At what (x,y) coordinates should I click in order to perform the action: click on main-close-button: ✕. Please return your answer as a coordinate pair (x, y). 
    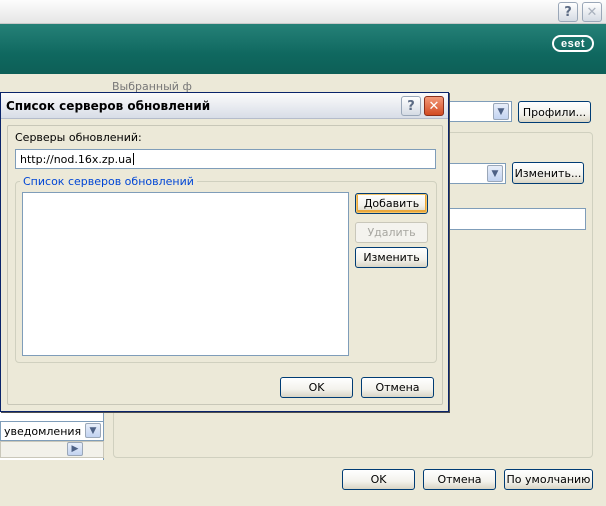
    Looking at the image, I should click on (592, 12).